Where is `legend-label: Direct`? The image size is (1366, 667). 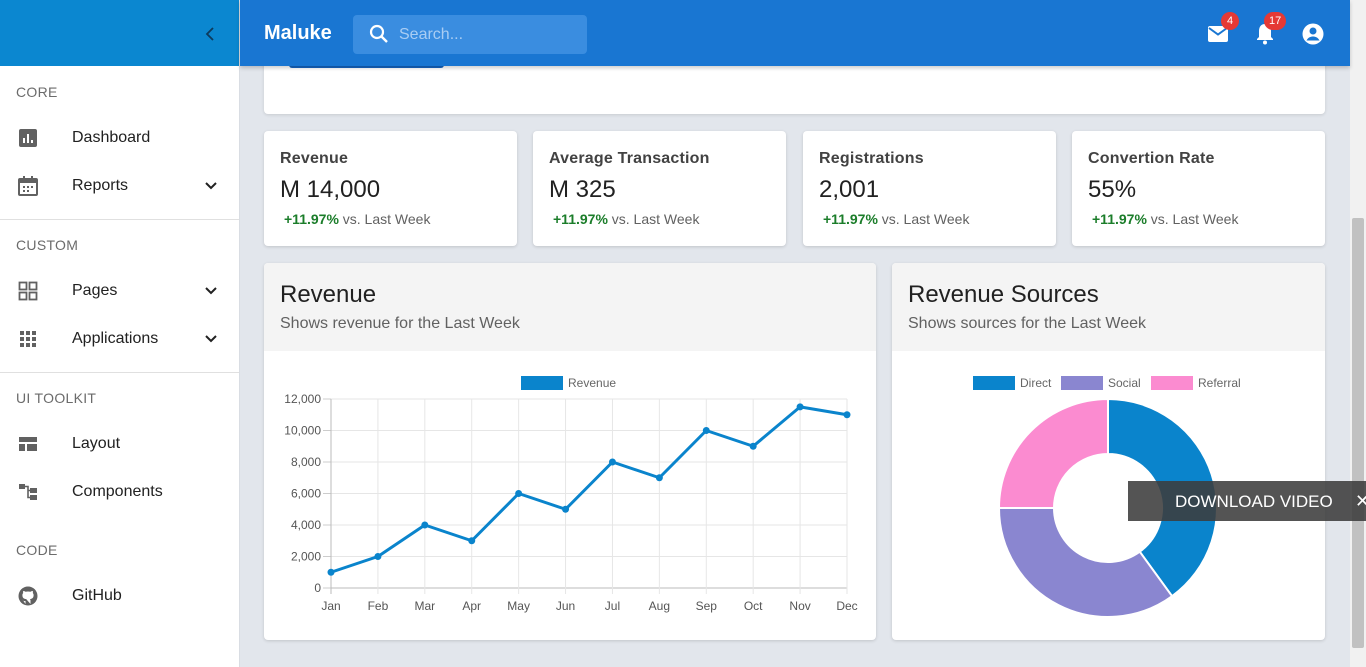
legend-label: Direct is located at coordinates (1036, 383).